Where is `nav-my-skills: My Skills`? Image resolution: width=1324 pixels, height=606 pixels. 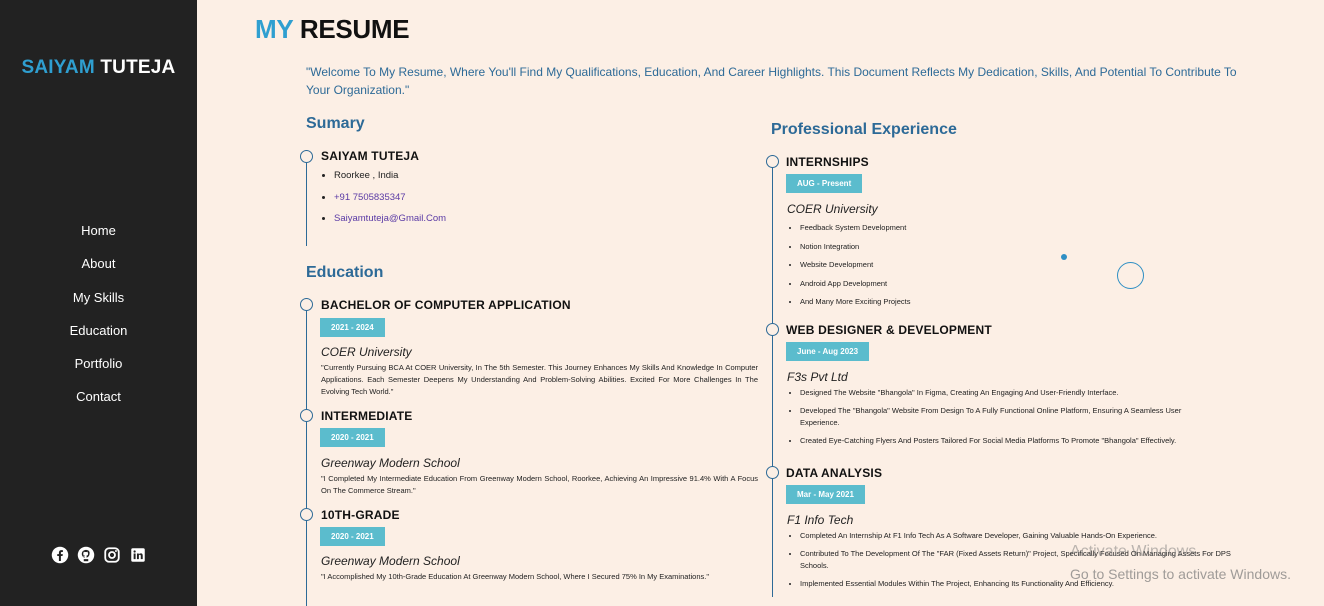
nav-my-skills: My Skills is located at coordinates (98, 297).